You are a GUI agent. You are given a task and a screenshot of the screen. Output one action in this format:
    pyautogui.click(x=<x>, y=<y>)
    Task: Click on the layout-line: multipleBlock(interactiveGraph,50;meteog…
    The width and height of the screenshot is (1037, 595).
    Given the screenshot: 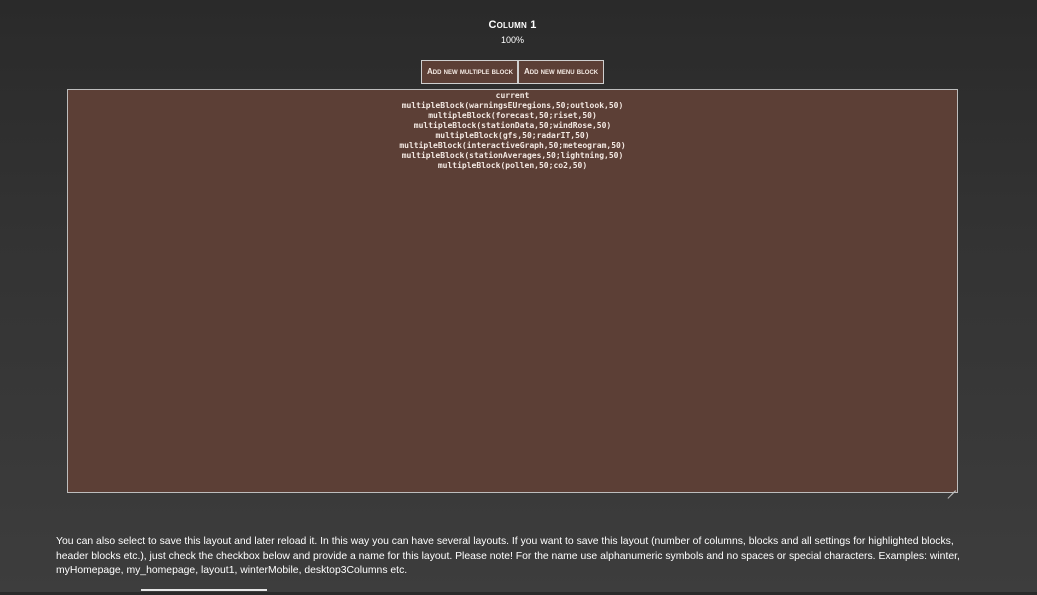 What is the action you would take?
    pyautogui.click(x=512, y=145)
    